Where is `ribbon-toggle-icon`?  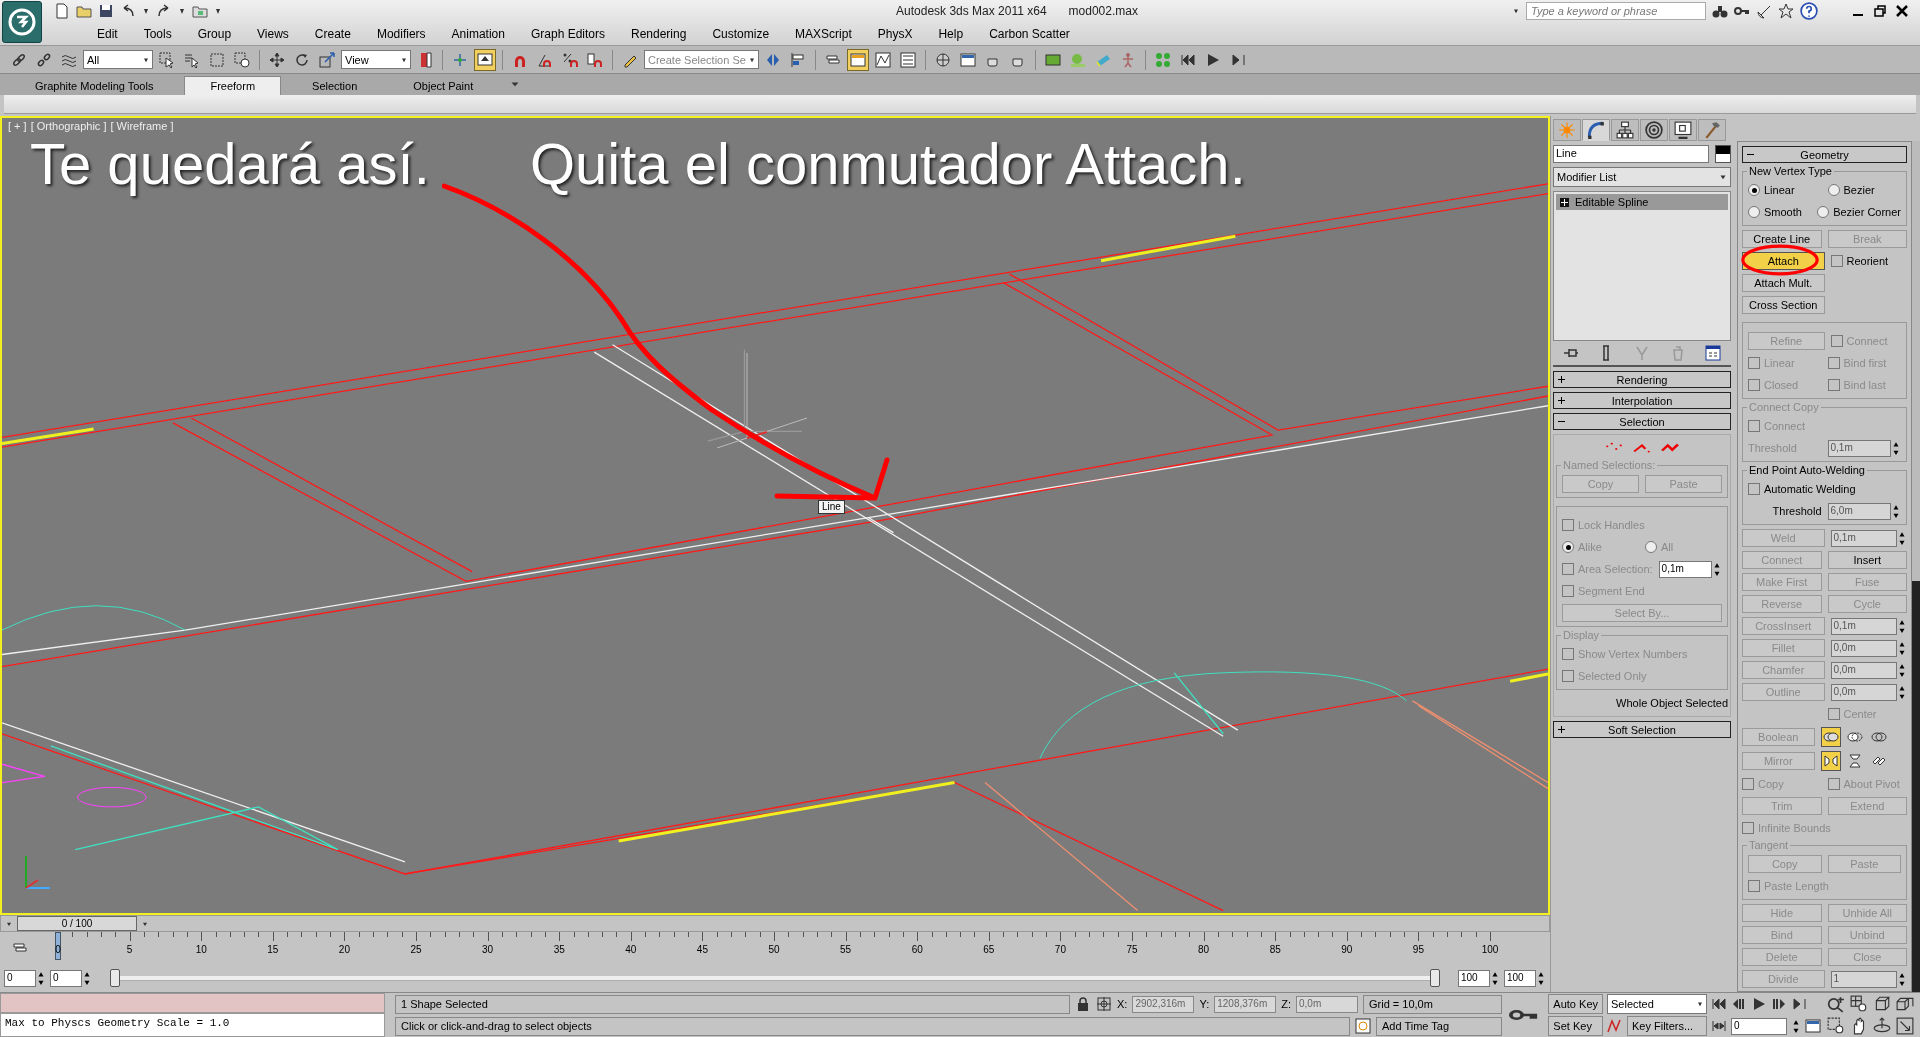
ribbon-toggle-icon is located at coordinates (858, 59).